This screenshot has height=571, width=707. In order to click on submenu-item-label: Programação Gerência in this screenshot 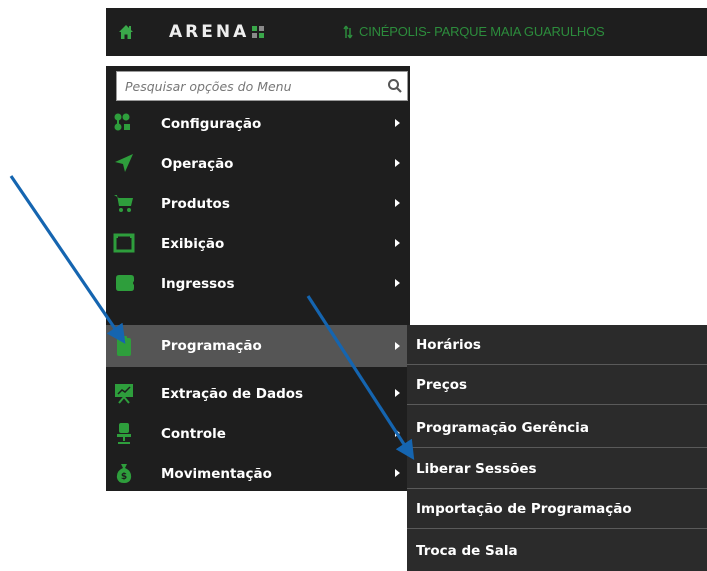, I will do `click(502, 428)`.